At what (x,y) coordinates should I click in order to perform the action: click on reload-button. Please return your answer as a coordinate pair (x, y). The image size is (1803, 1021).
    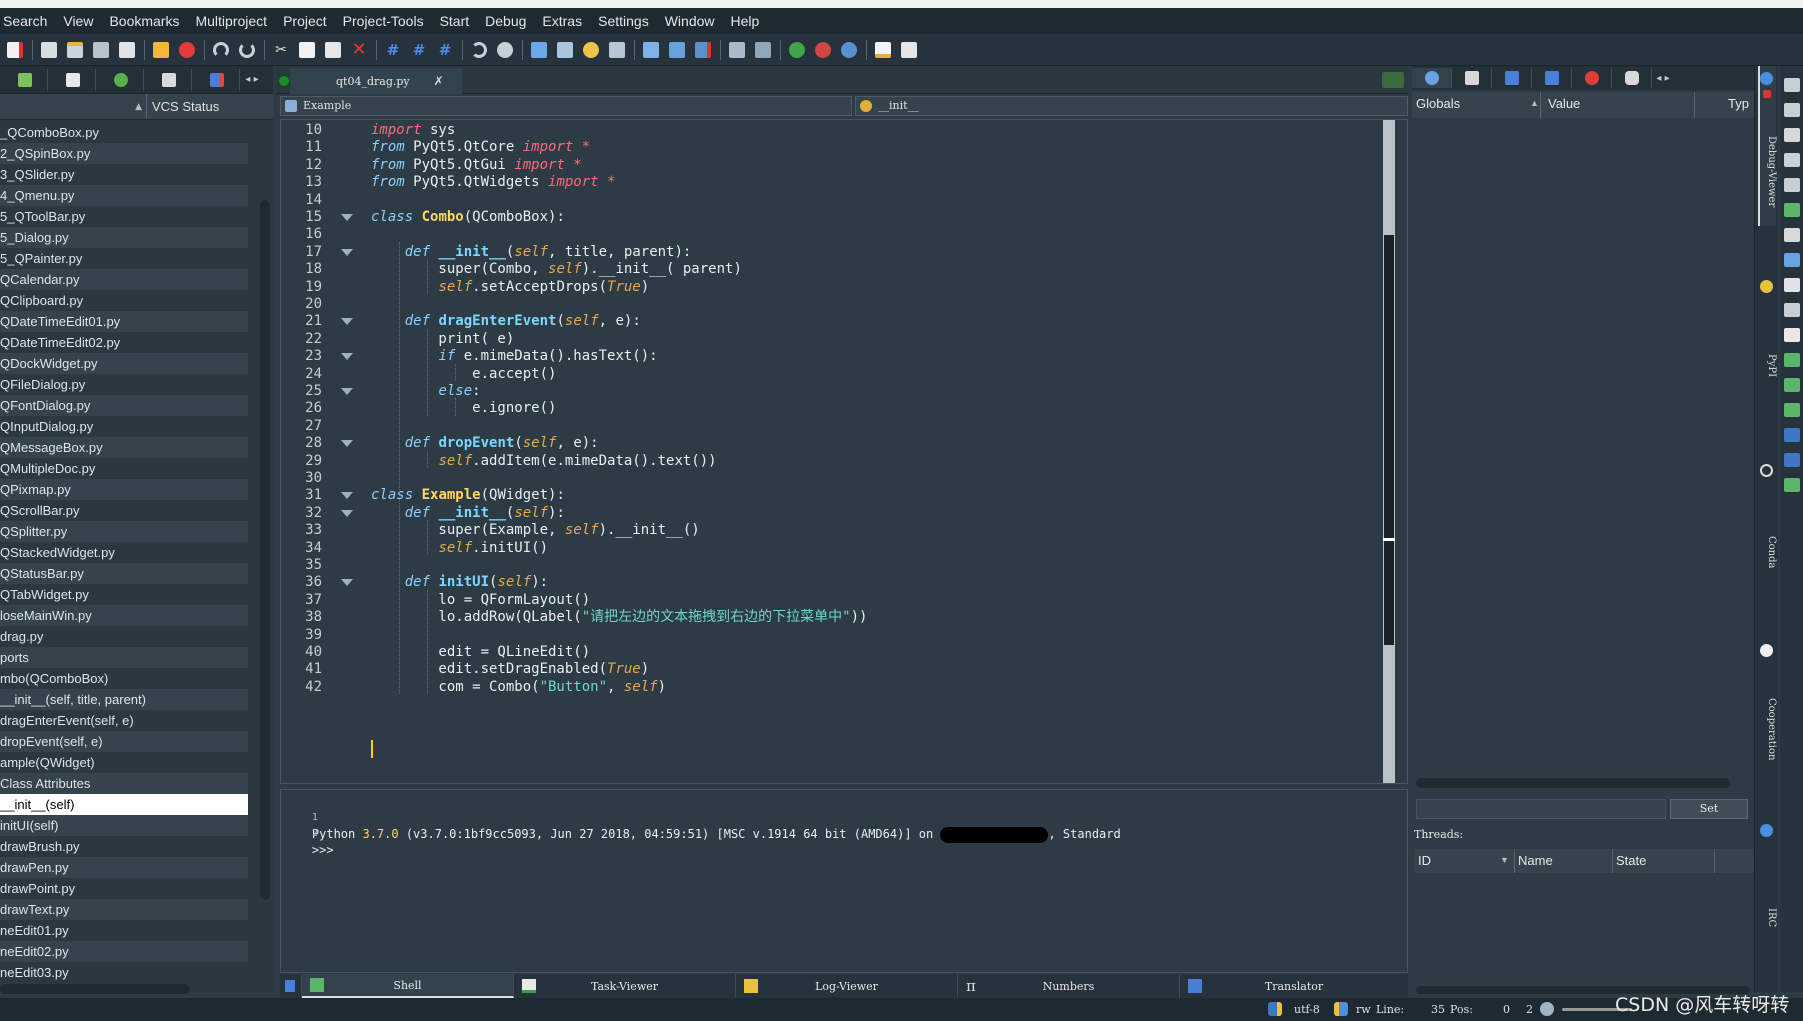
    Looking at the image, I should click on (479, 50).